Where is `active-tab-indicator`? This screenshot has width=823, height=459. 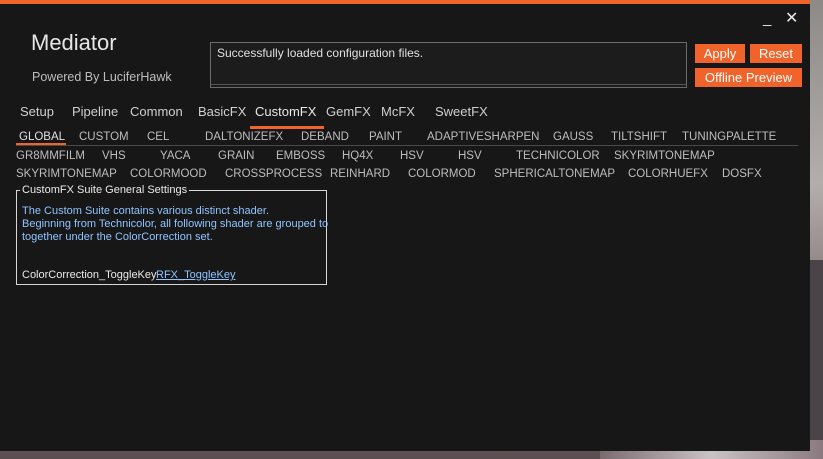 active-tab-indicator is located at coordinates (287, 127).